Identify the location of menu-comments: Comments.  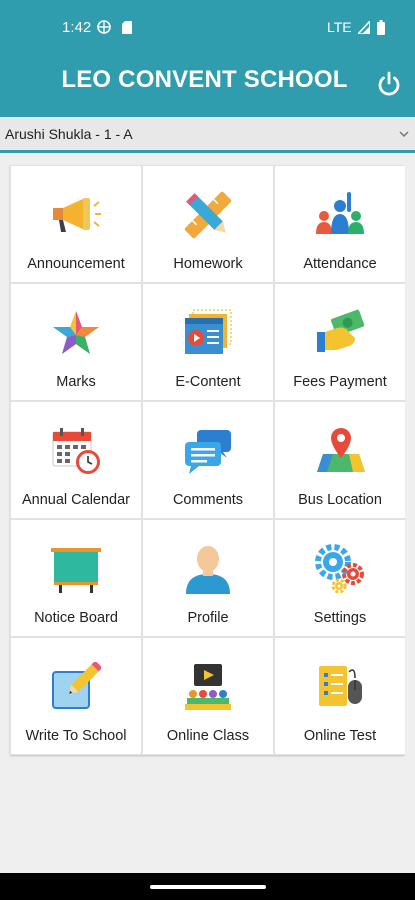
(208, 460).